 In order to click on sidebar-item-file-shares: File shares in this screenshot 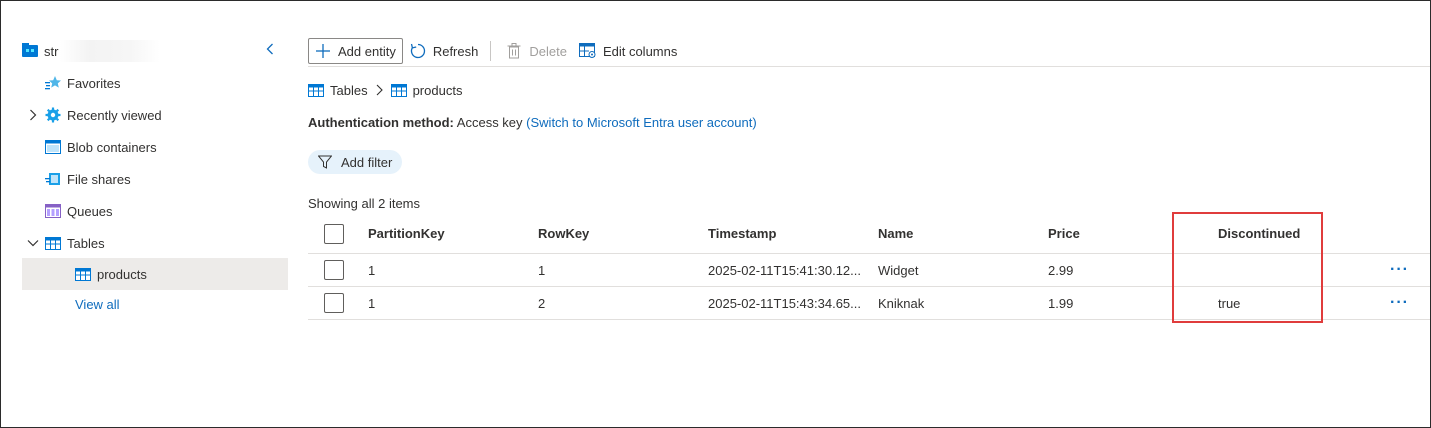, I will do `click(155, 179)`.